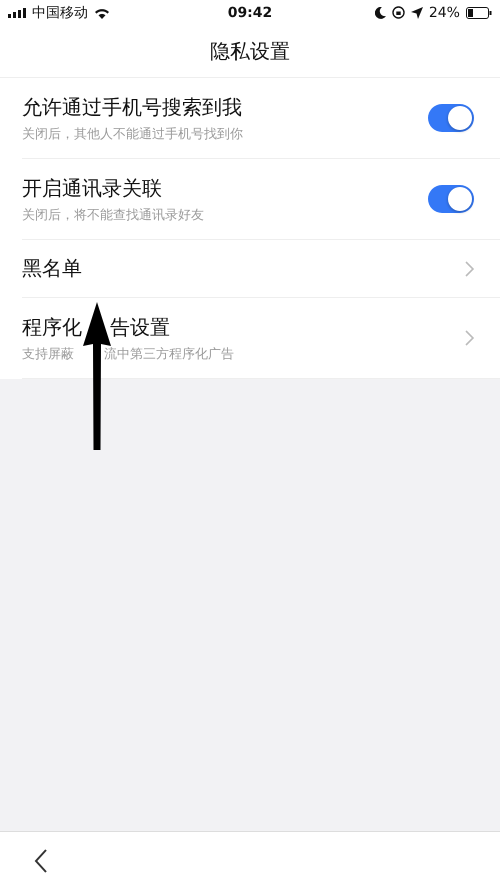 The height and width of the screenshot is (889, 500). I want to click on setting-title: 程序化, so click(52, 327).